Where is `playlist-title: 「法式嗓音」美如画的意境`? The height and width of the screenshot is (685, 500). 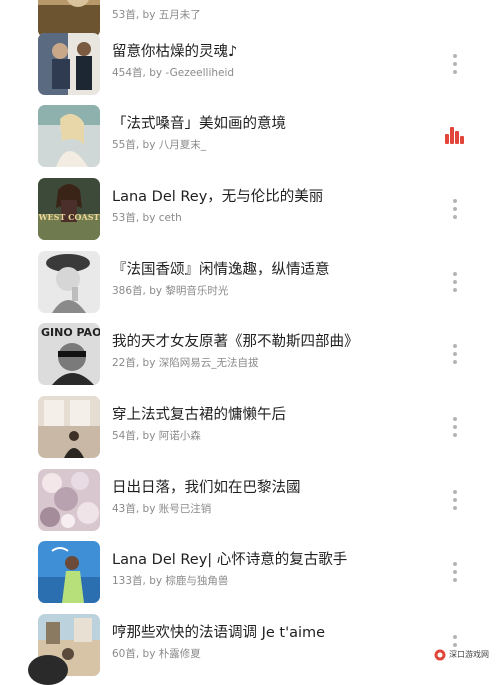
playlist-title: 「法式嗓音」美如画的意境 is located at coordinates (199, 124).